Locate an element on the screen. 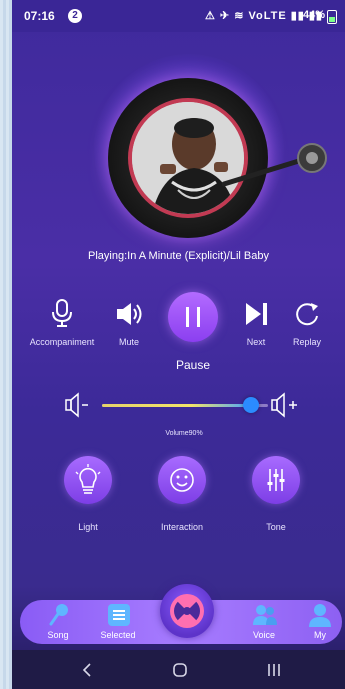 The width and height of the screenshot is (345, 689). song-mic-icon is located at coordinates (58, 615).